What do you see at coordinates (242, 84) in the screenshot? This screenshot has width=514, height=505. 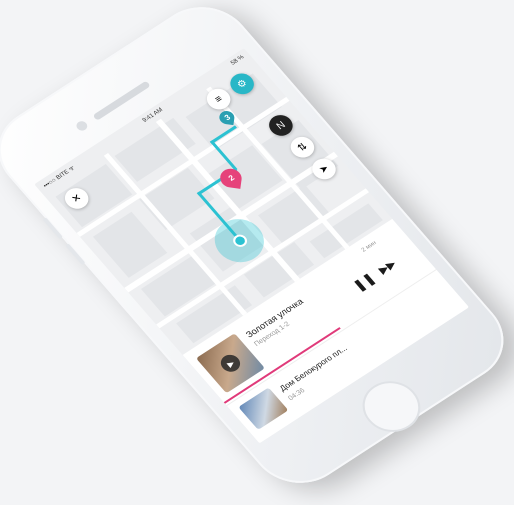 I see `gear-icon: ⚙` at bounding box center [242, 84].